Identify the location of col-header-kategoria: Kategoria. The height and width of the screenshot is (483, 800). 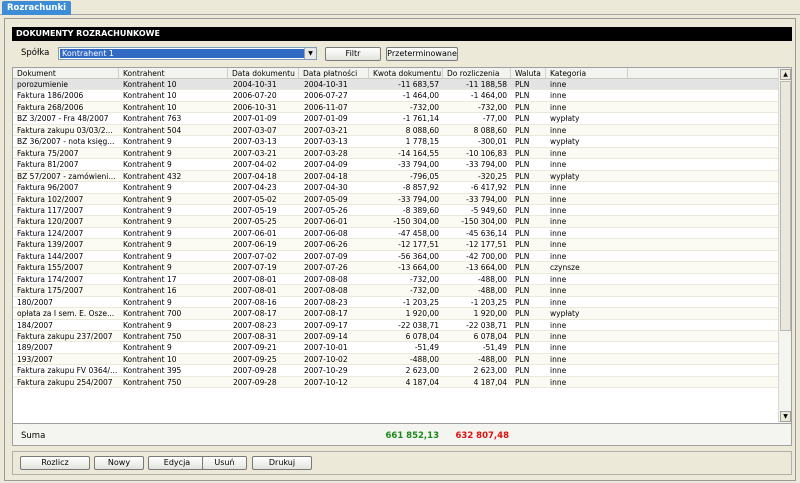
(587, 73).